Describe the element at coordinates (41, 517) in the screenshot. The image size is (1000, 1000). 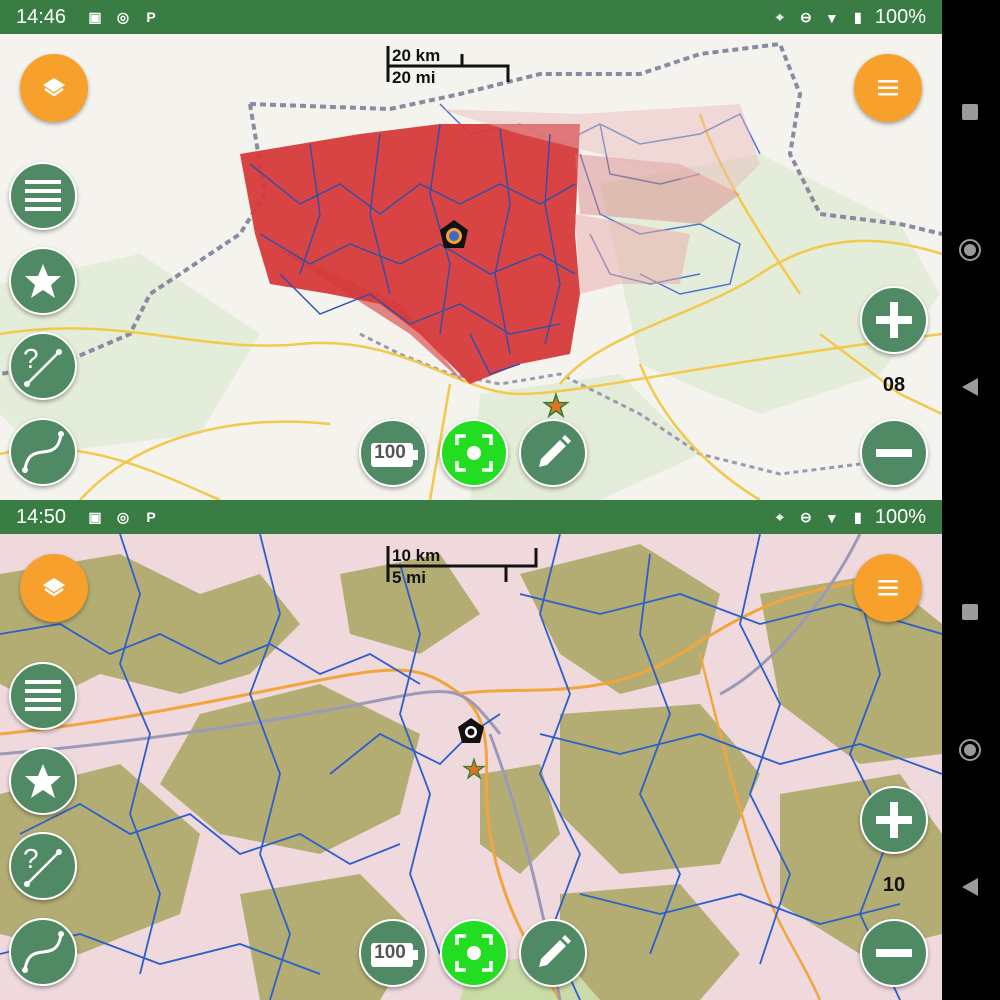
I see `status-time: 14:50` at that location.